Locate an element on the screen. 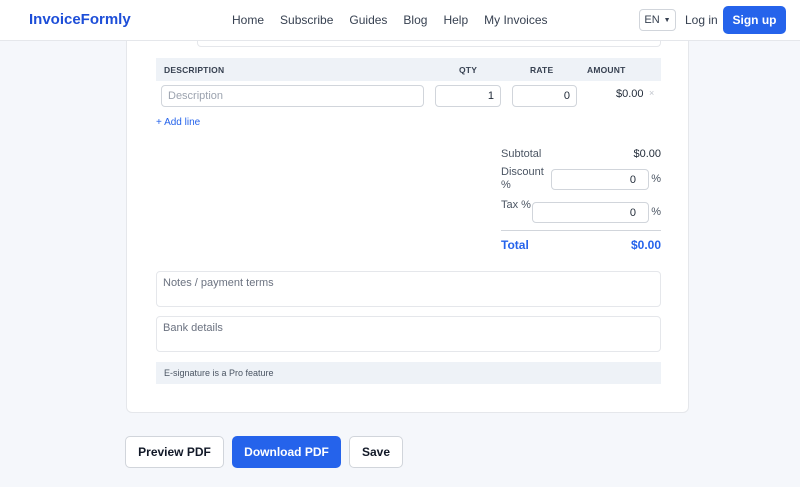  notes-textarea: Notes / payment terms is located at coordinates (408, 289).